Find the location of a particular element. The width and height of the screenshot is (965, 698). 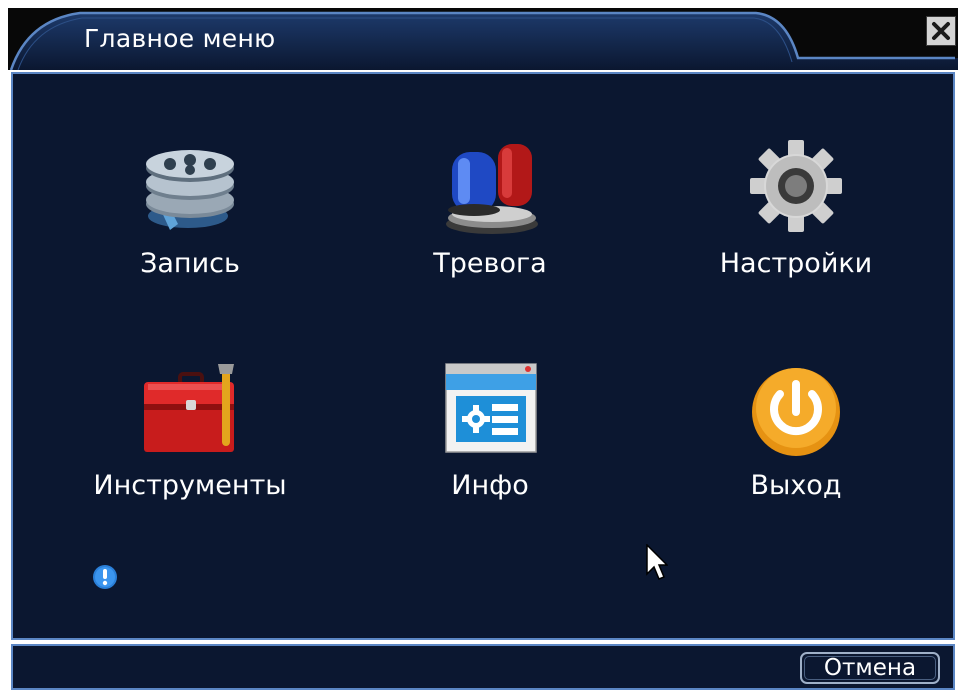

cancel-button-label: Отмена is located at coordinates (870, 668).